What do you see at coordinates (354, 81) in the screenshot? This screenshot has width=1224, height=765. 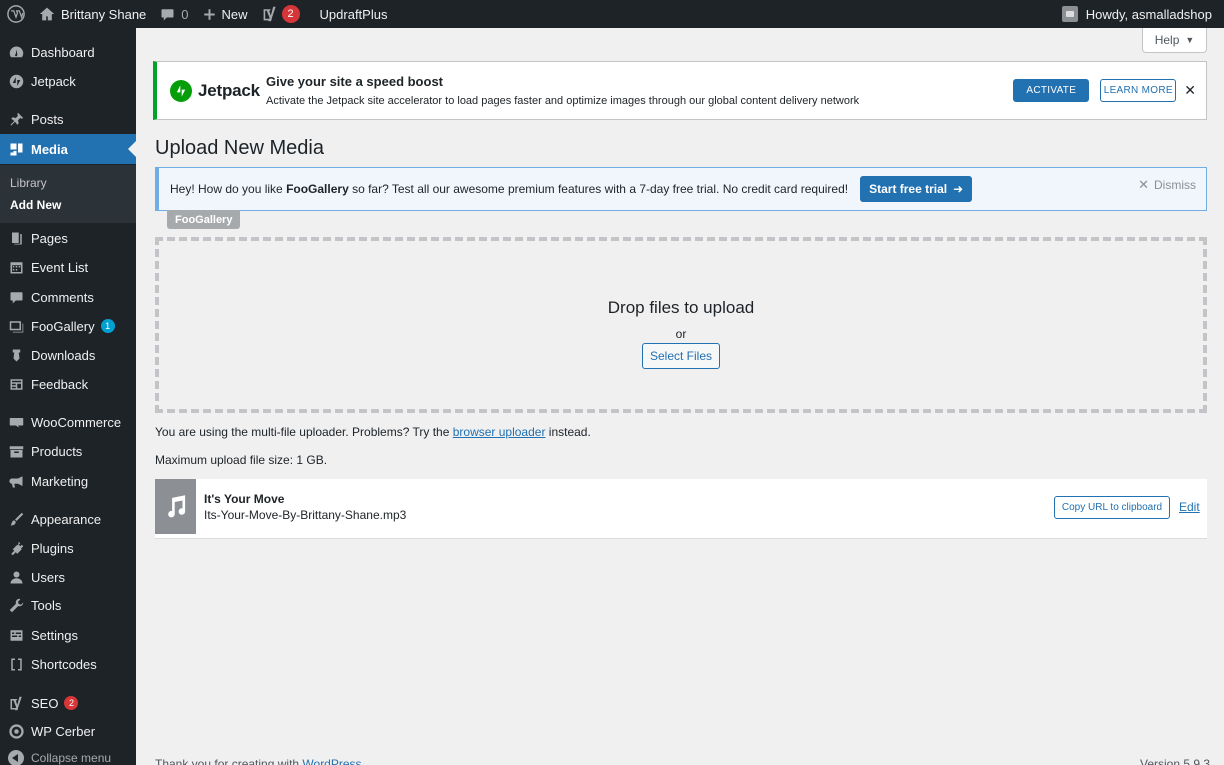 I see `jetpack-notice-title: Give your site a speed boost` at bounding box center [354, 81].